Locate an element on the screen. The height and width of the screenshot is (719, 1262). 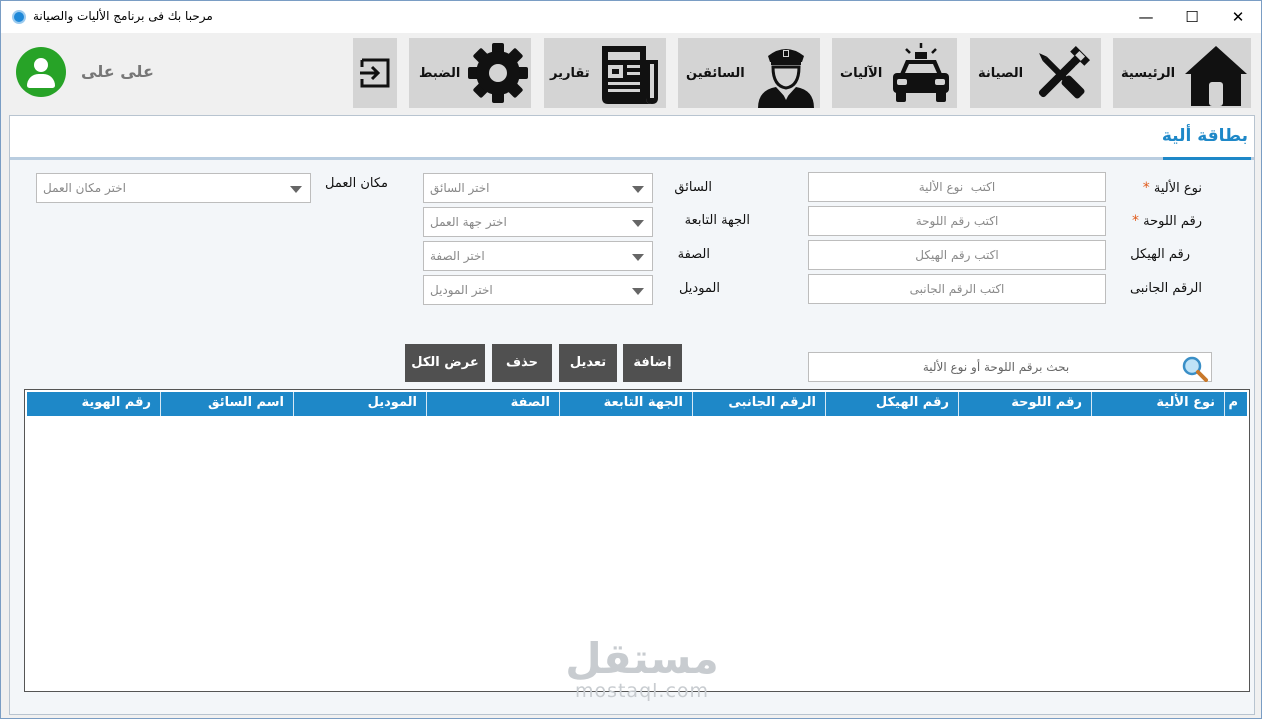
side-number-input is located at coordinates (957, 289).